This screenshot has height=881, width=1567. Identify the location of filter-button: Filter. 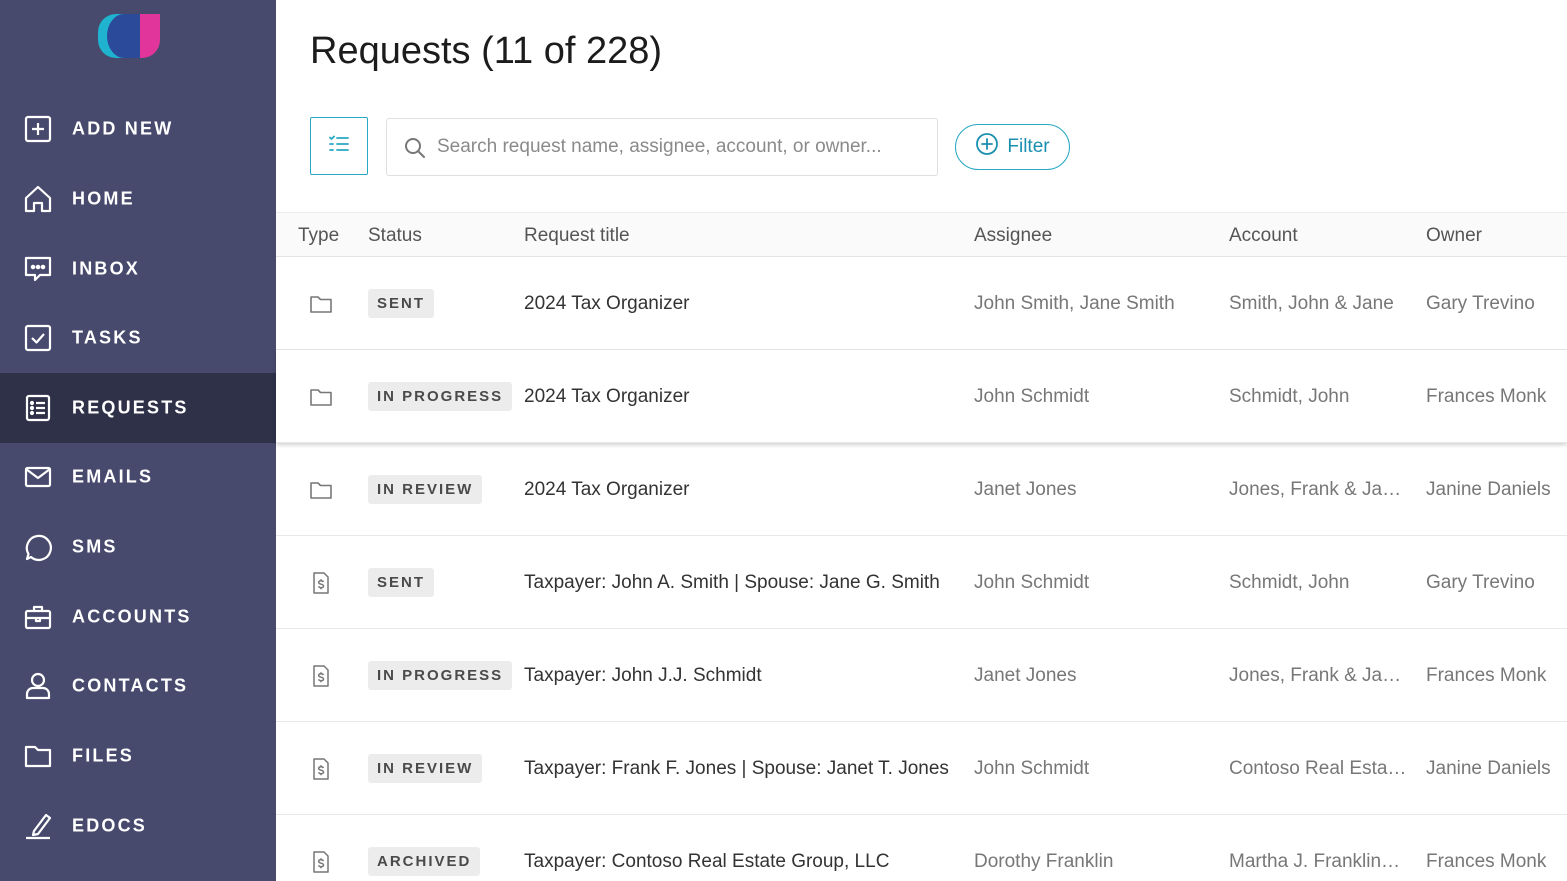
(1012, 147).